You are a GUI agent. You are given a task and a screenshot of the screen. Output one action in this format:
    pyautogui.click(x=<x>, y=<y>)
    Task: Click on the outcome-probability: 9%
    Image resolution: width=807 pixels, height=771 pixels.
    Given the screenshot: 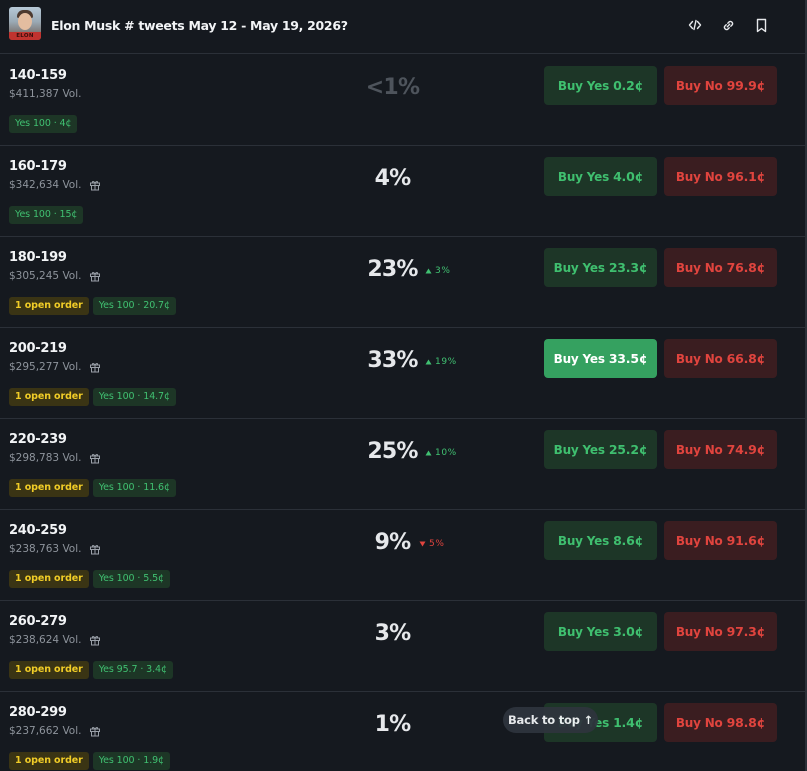 What is the action you would take?
    pyautogui.click(x=393, y=542)
    